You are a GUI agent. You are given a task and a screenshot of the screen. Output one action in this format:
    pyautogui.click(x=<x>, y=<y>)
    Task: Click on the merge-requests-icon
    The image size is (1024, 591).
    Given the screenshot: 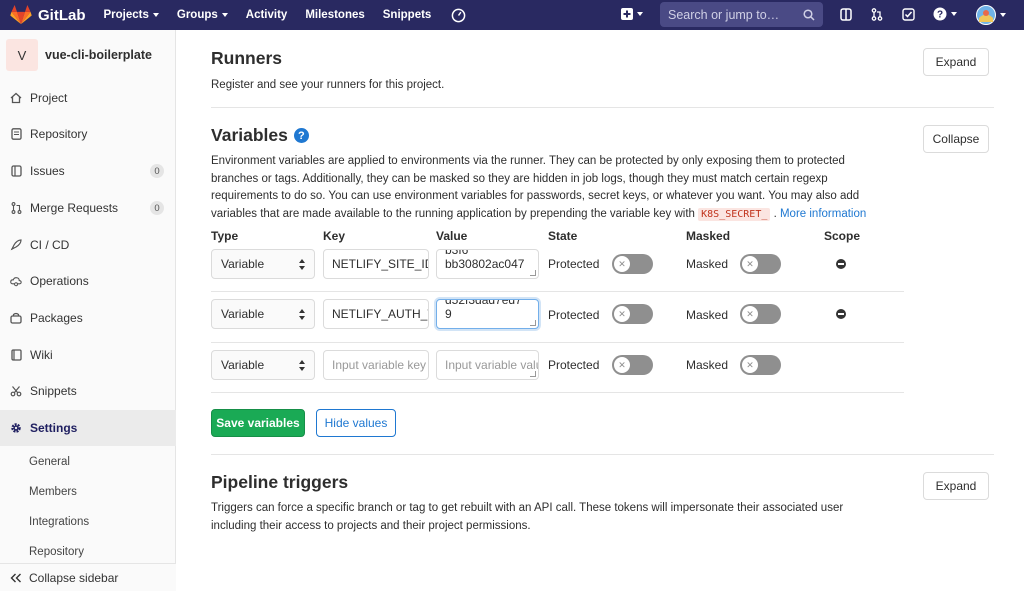 What is the action you would take?
    pyautogui.click(x=877, y=16)
    